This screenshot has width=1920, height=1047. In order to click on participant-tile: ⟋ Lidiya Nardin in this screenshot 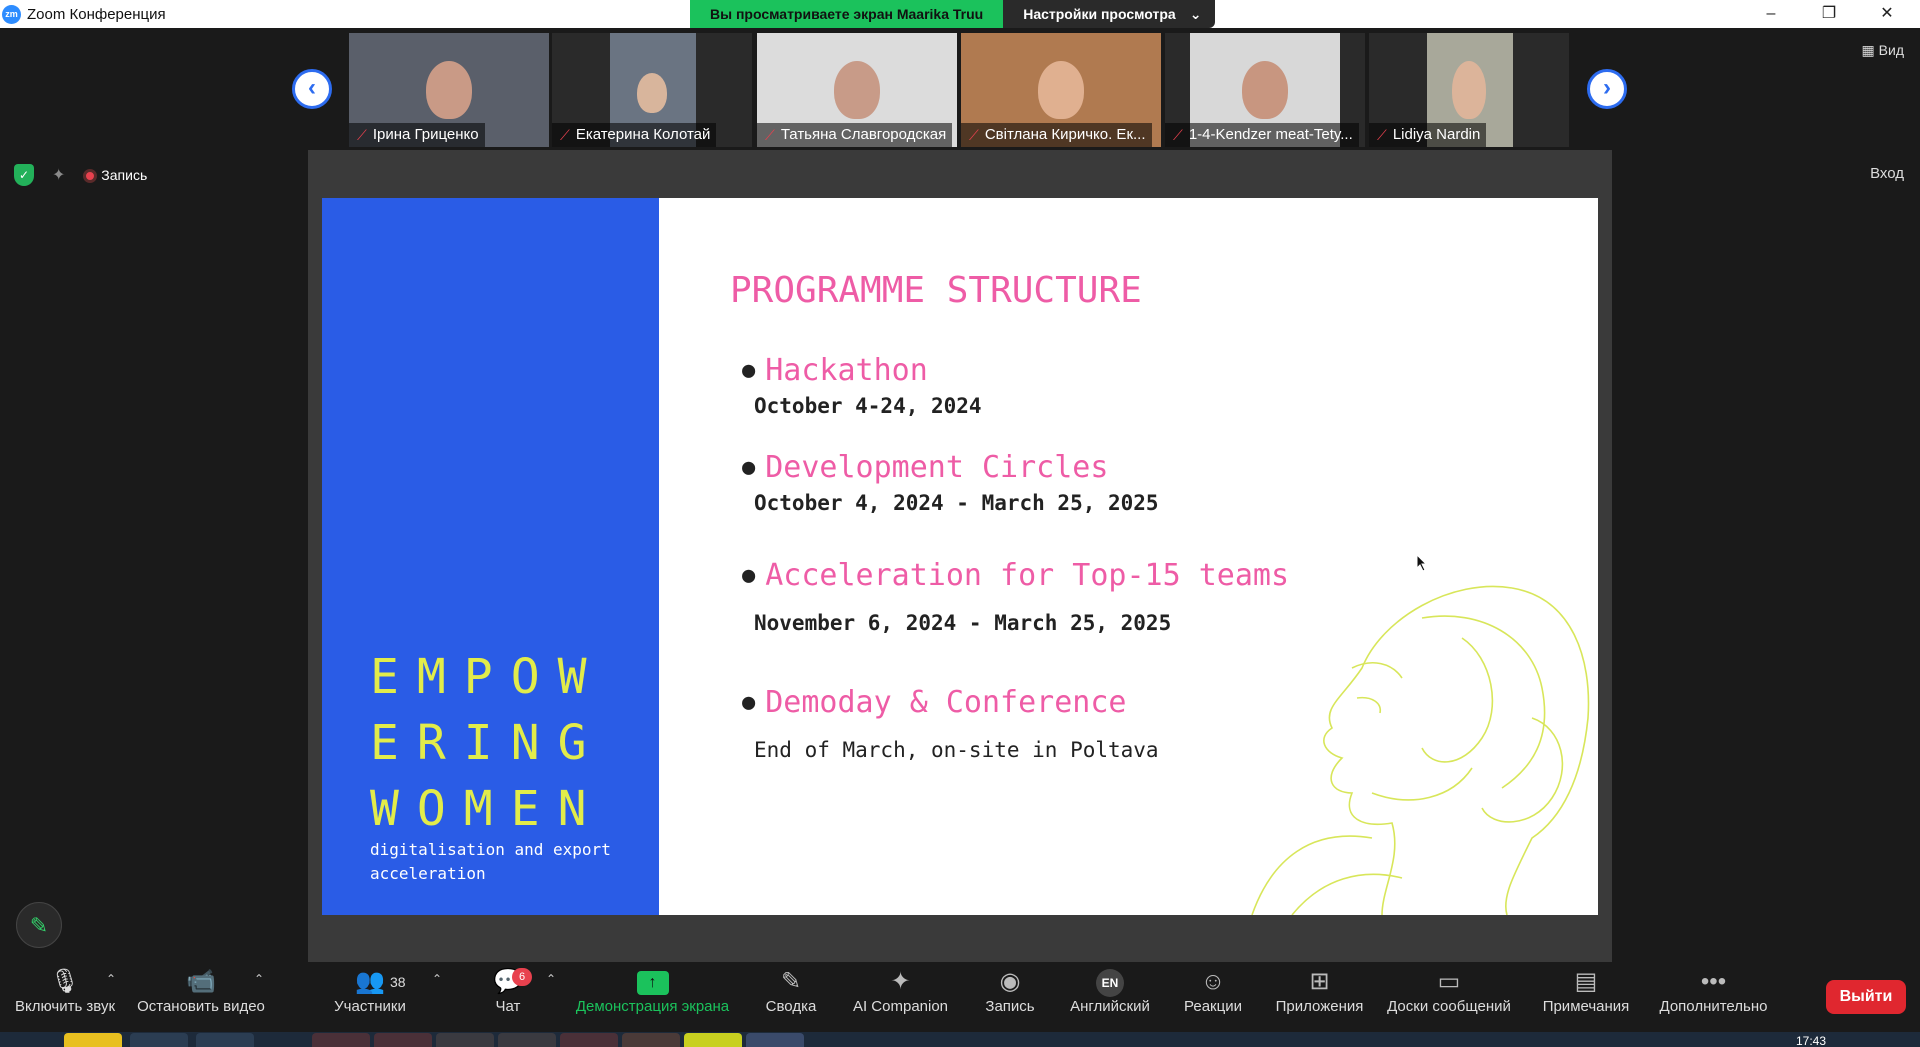, I will do `click(1469, 90)`.